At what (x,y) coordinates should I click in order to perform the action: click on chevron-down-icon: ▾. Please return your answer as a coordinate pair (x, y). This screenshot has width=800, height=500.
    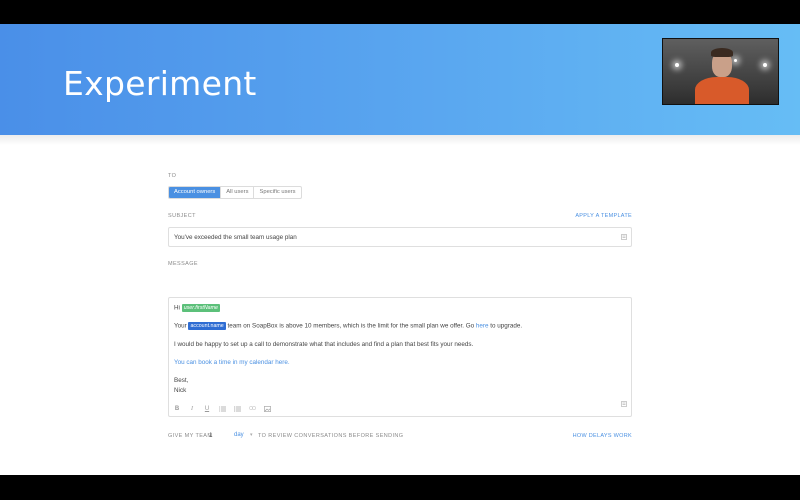
    Looking at the image, I should click on (251, 435).